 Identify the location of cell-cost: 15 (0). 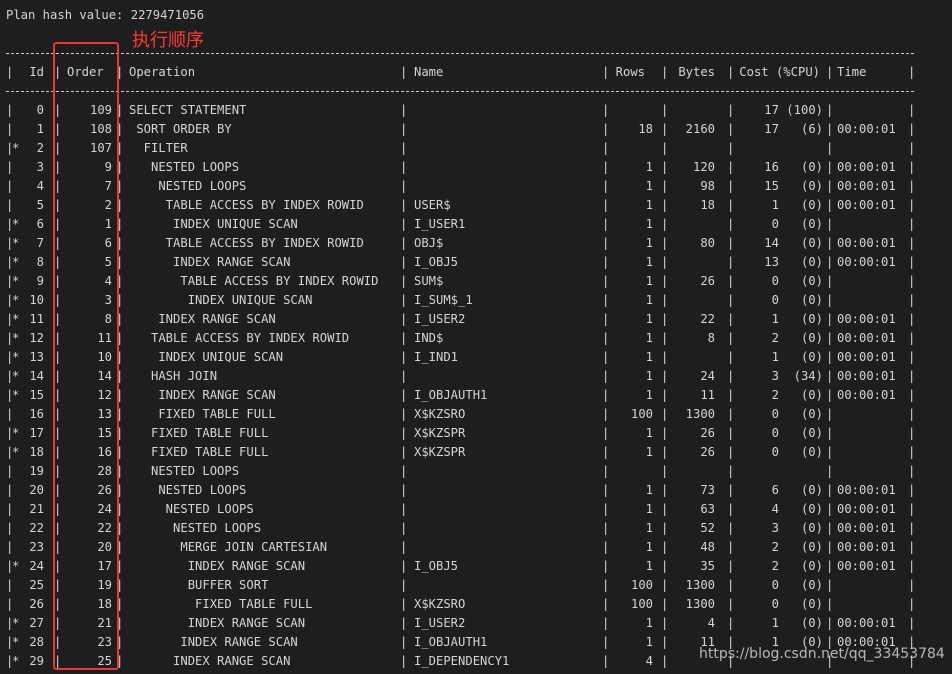
(793, 186).